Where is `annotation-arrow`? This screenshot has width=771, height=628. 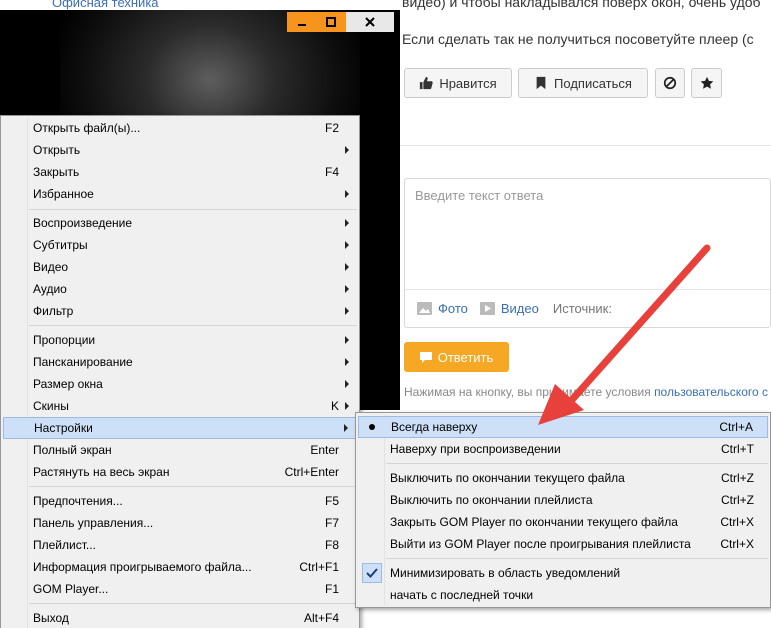 annotation-arrow is located at coordinates (624, 334).